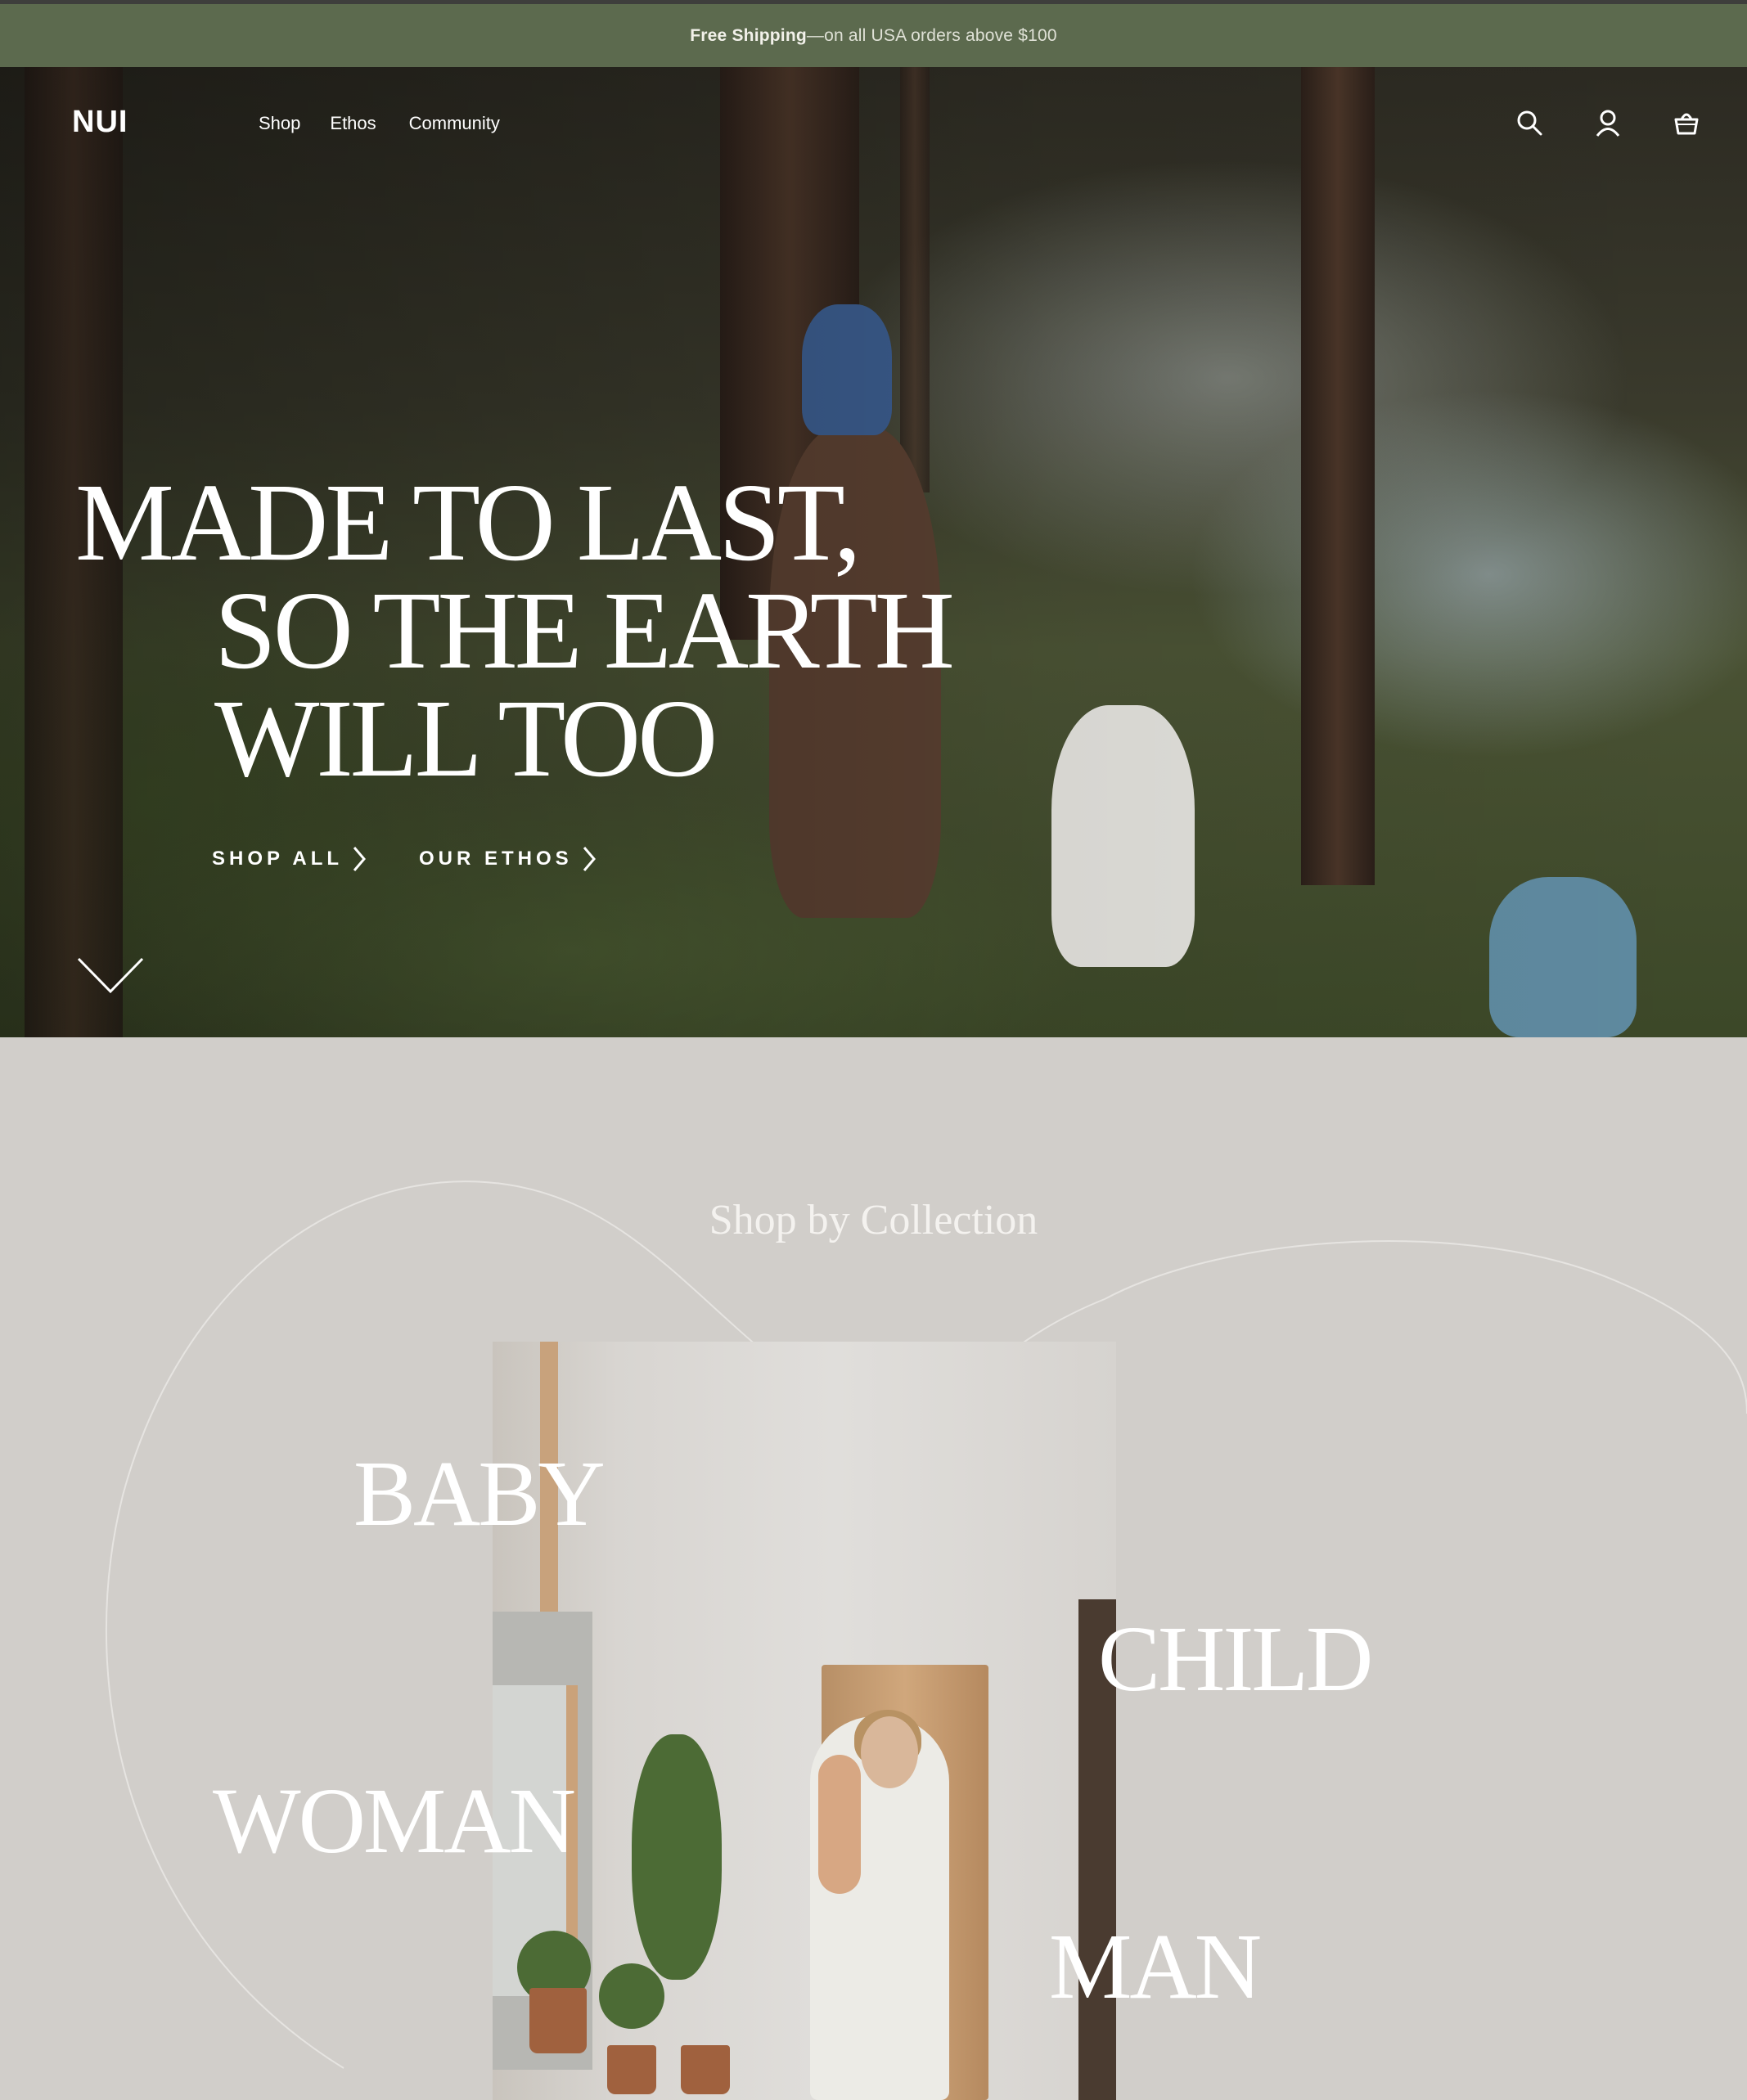 Image resolution: width=1747 pixels, height=2100 pixels. What do you see at coordinates (100, 123) in the screenshot?
I see `brand-logo: NUI` at bounding box center [100, 123].